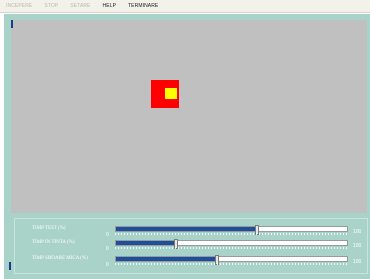 This screenshot has width=370, height=279. I want to click on progress-row-shoare-mica: TIMP SHOARE MICA (%) 0 100, so click(185, 261).